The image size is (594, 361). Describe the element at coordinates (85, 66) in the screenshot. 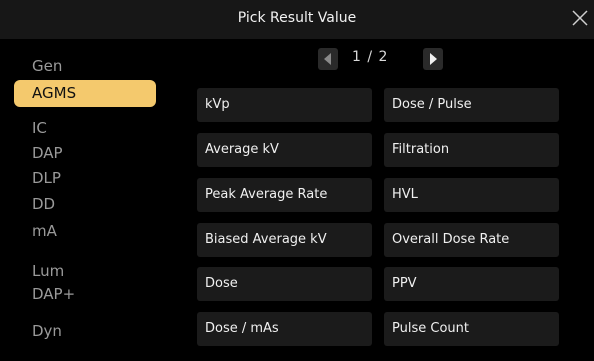

I see `sidebar-item-gen: Gen` at that location.